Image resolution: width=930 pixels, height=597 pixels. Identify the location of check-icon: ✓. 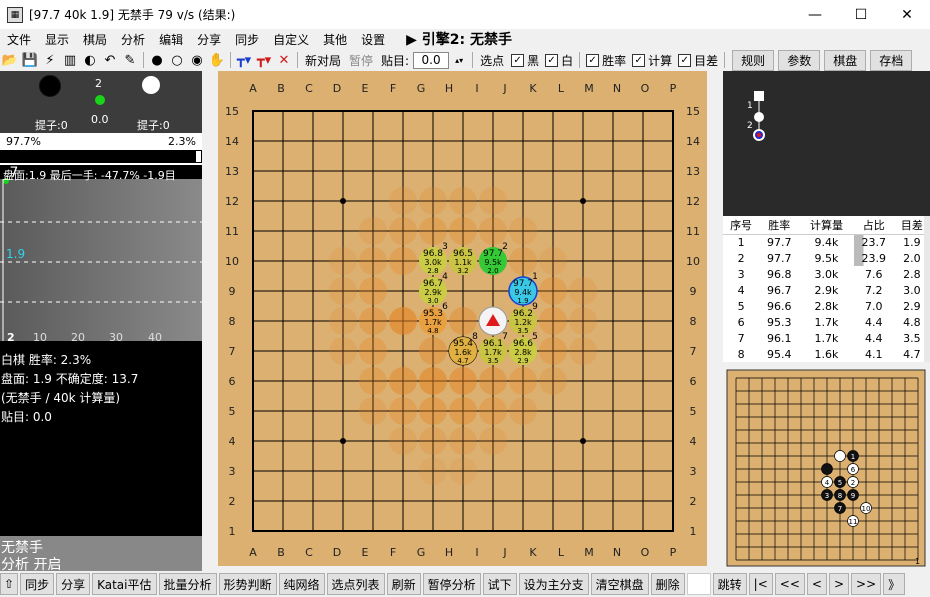
(685, 60).